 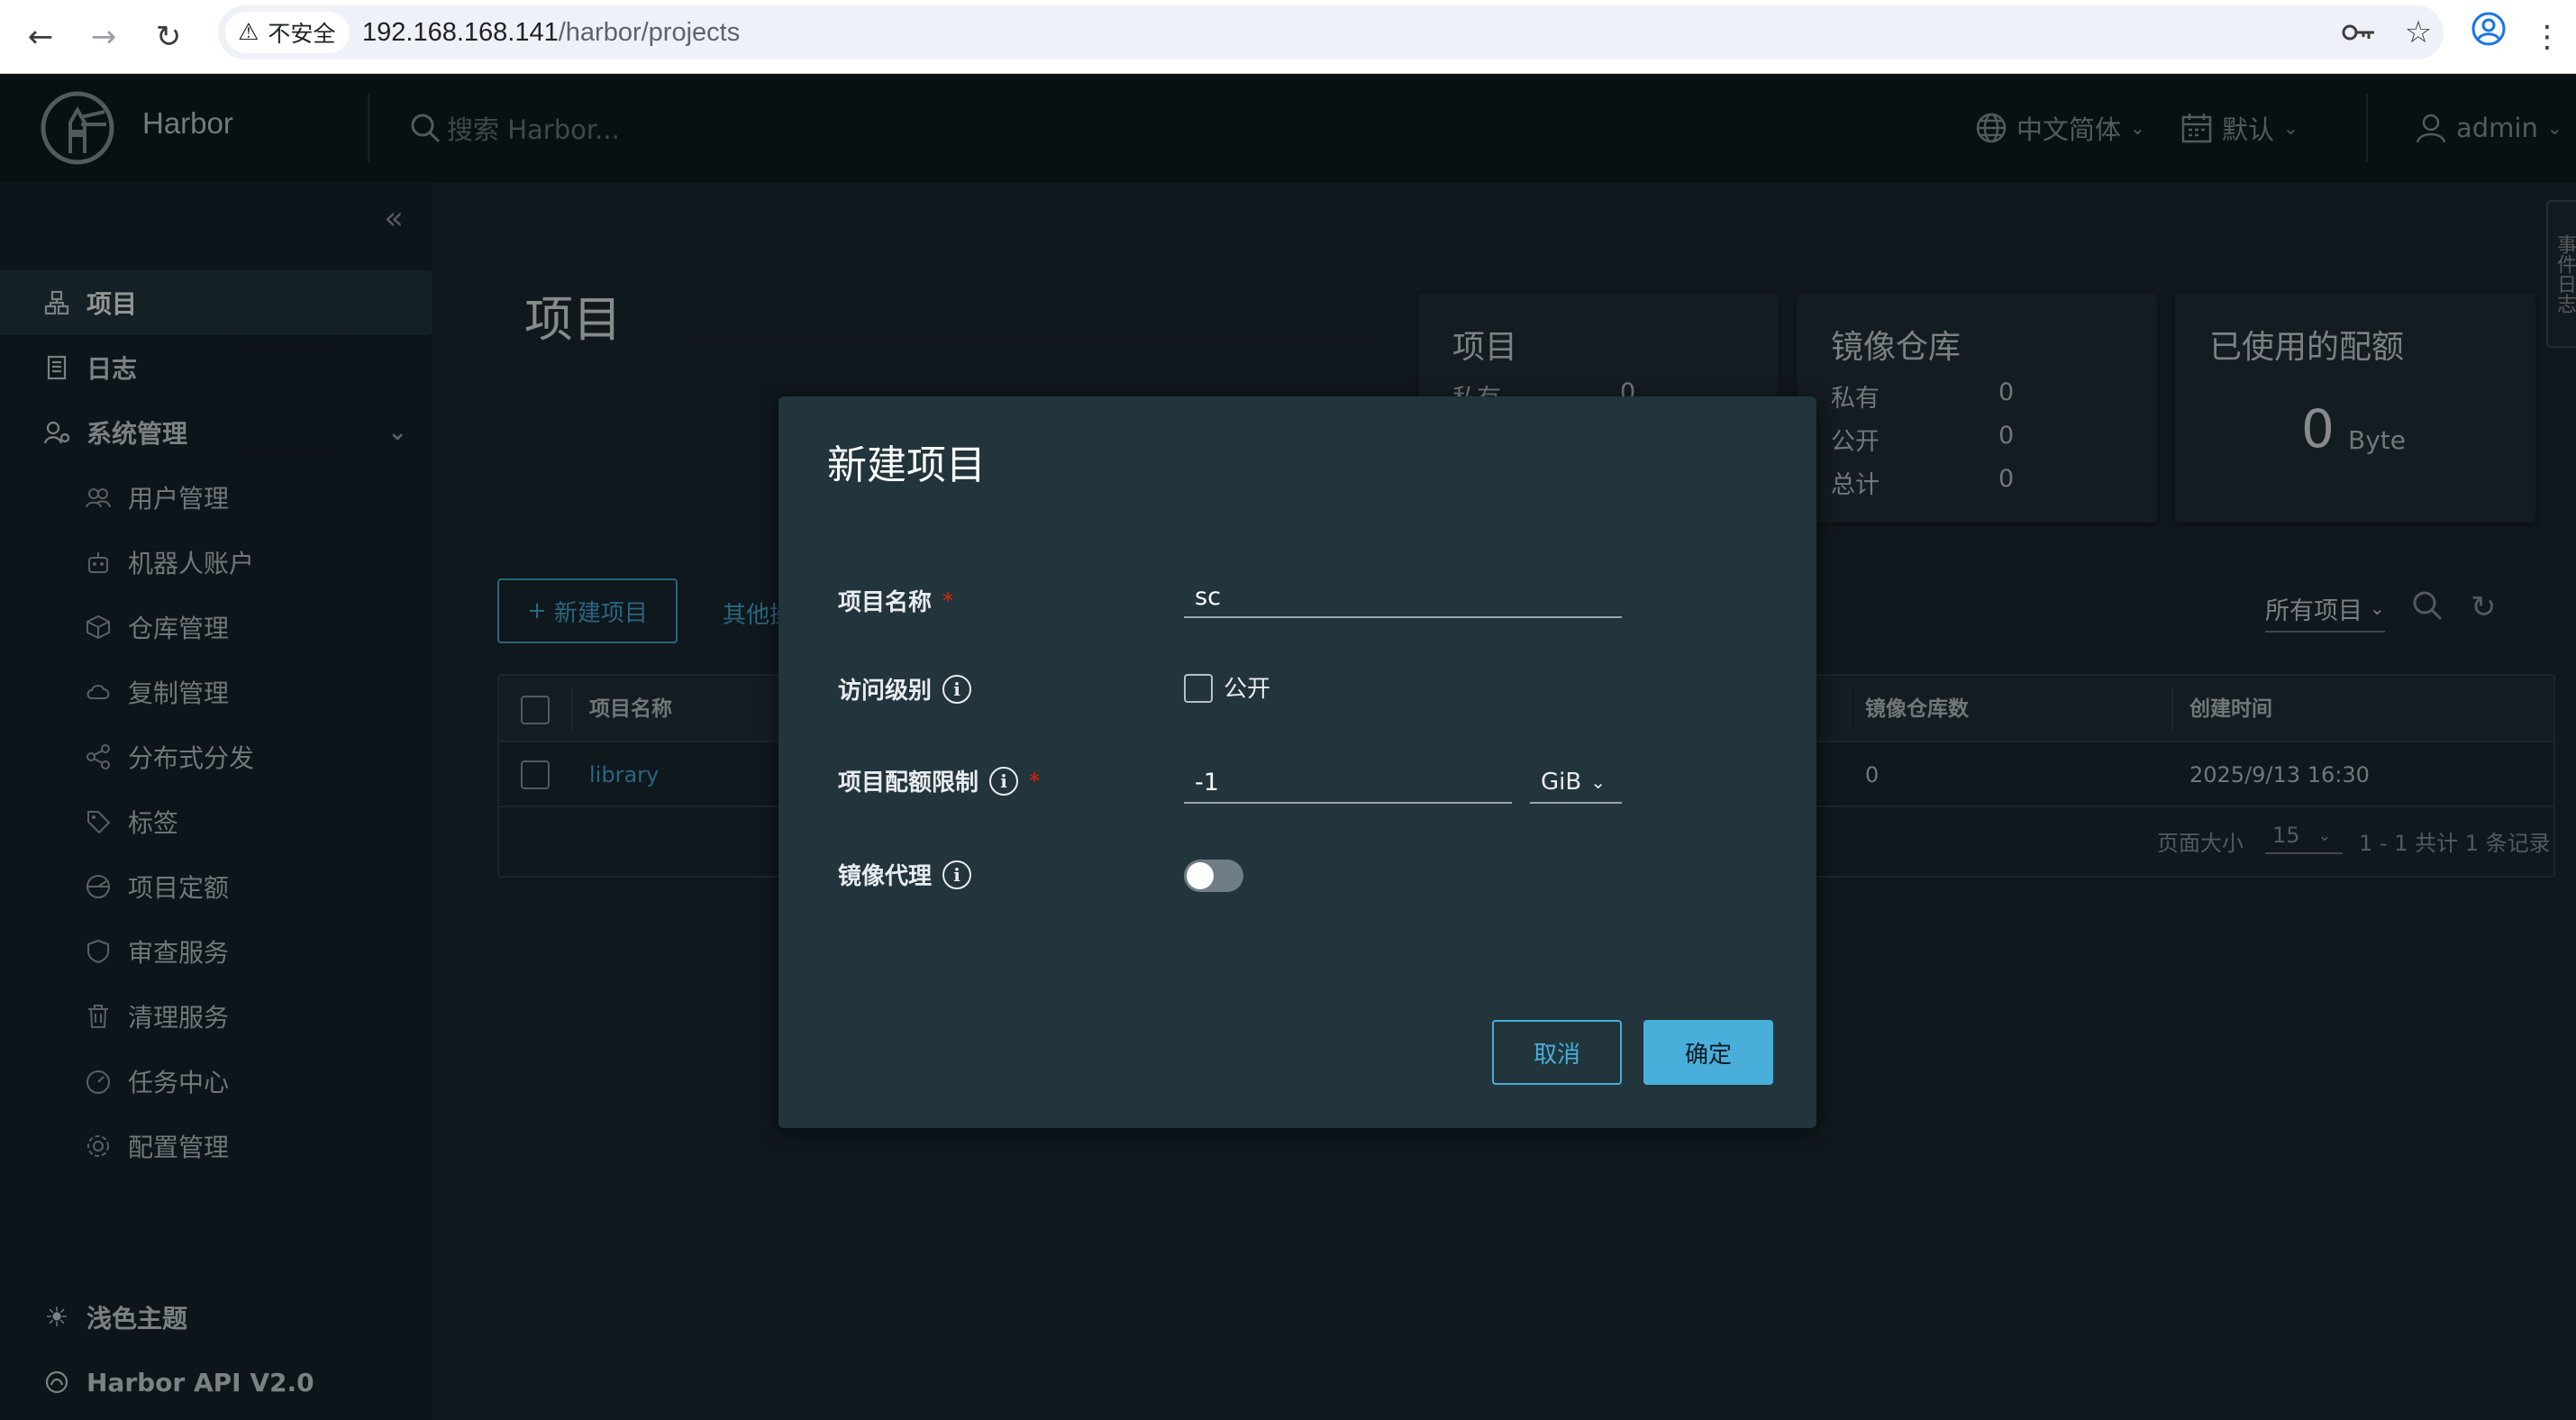 What do you see at coordinates (302, 34) in the screenshot?
I see `insecure-label: 不安全` at bounding box center [302, 34].